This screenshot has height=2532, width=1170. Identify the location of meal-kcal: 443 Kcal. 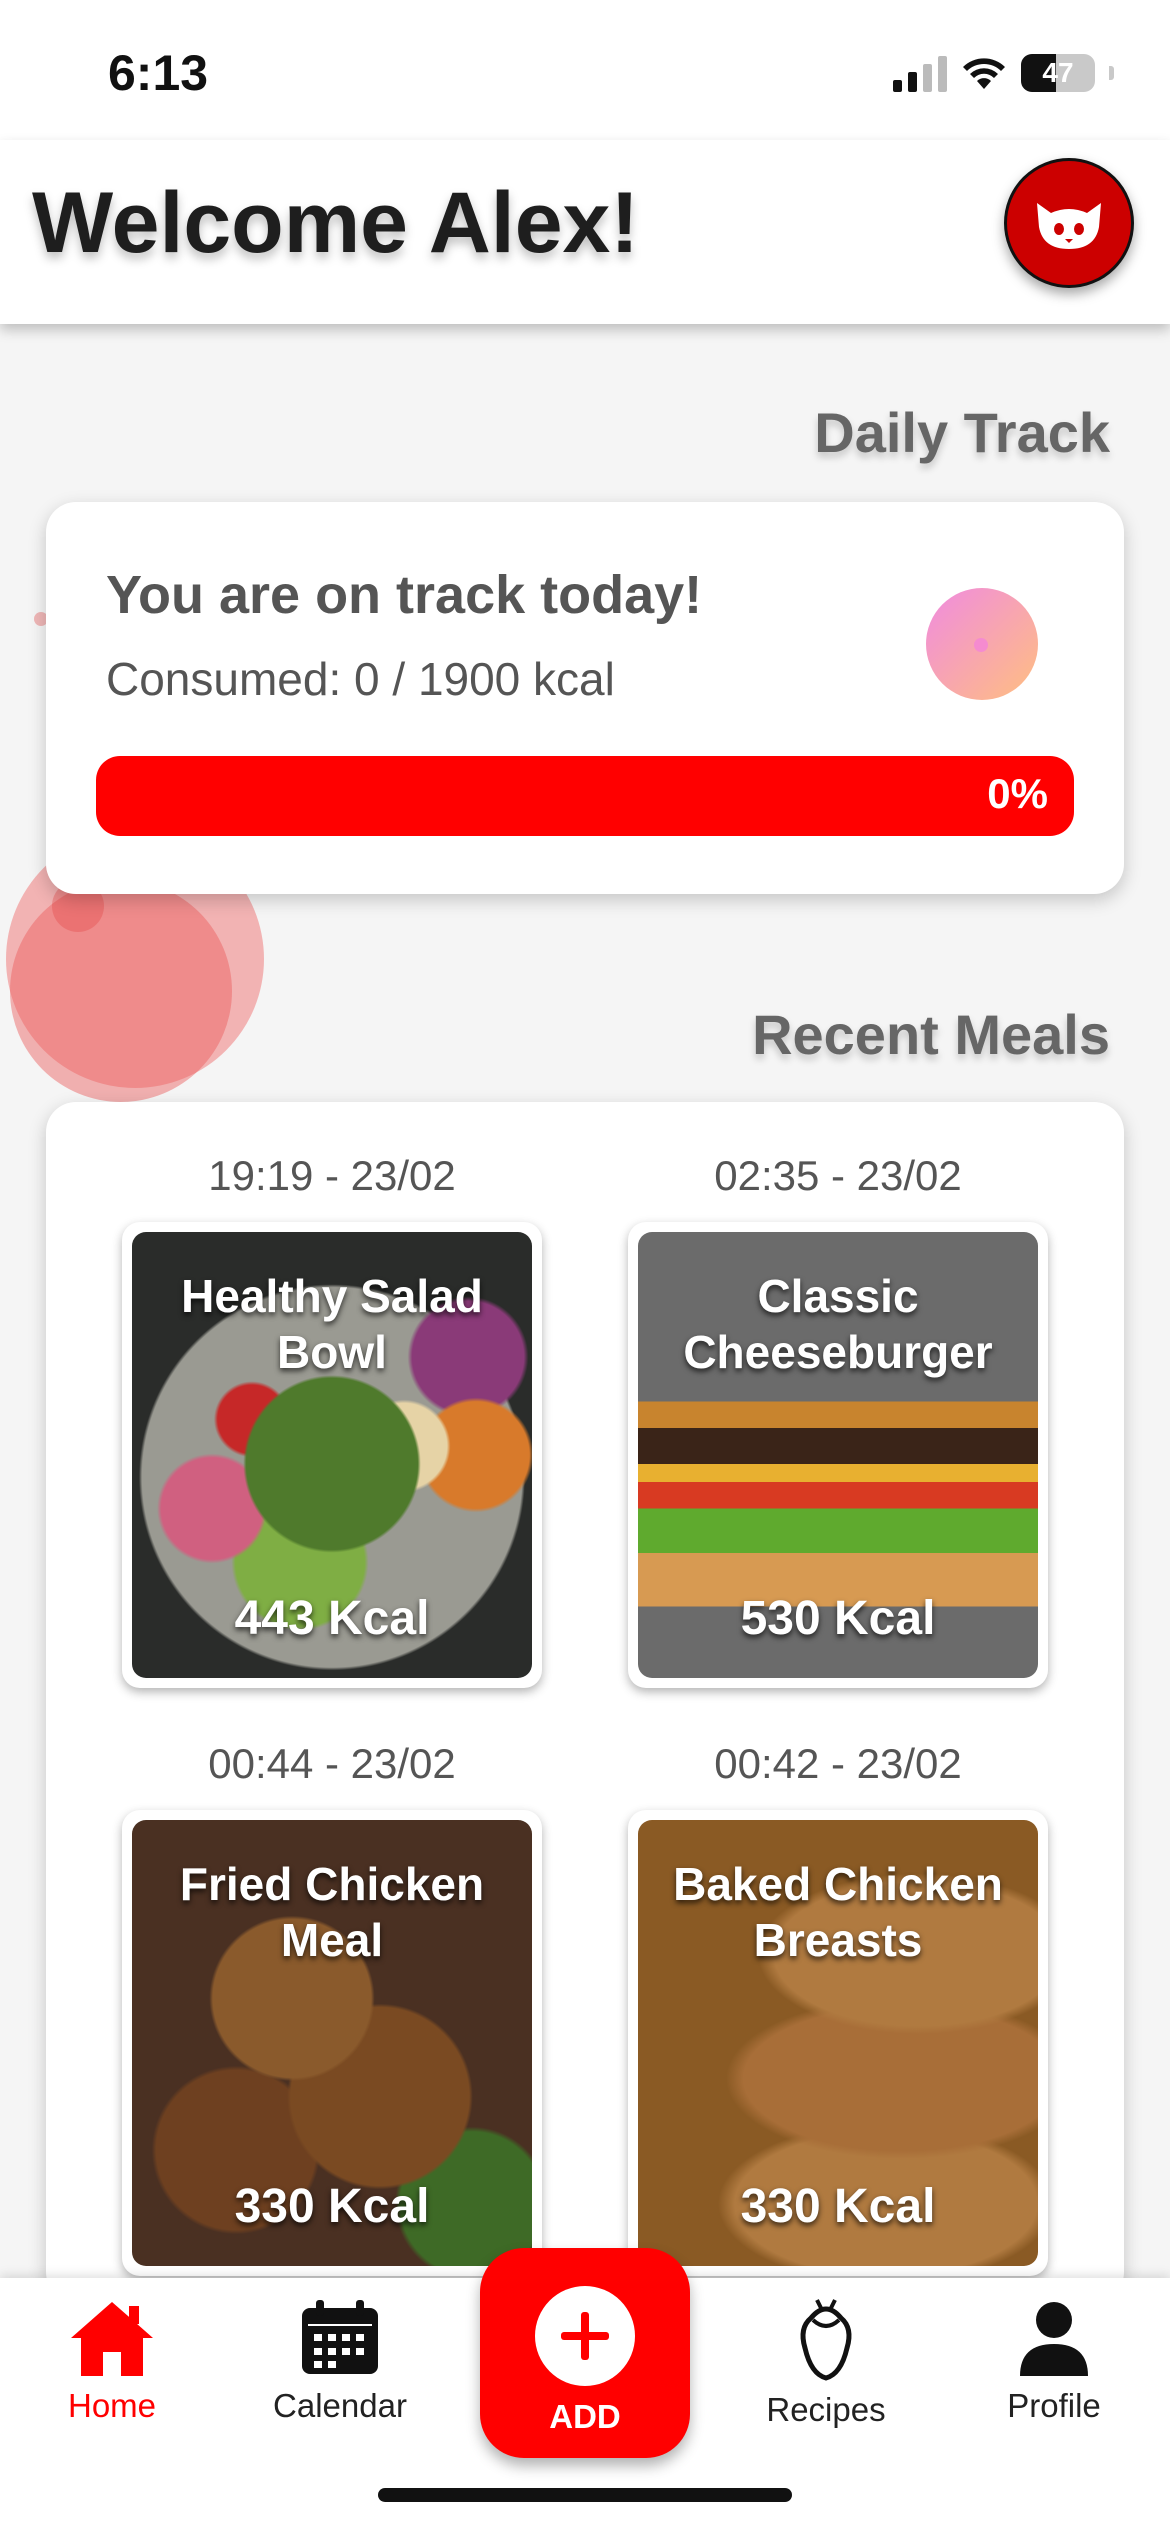
(332, 1618).